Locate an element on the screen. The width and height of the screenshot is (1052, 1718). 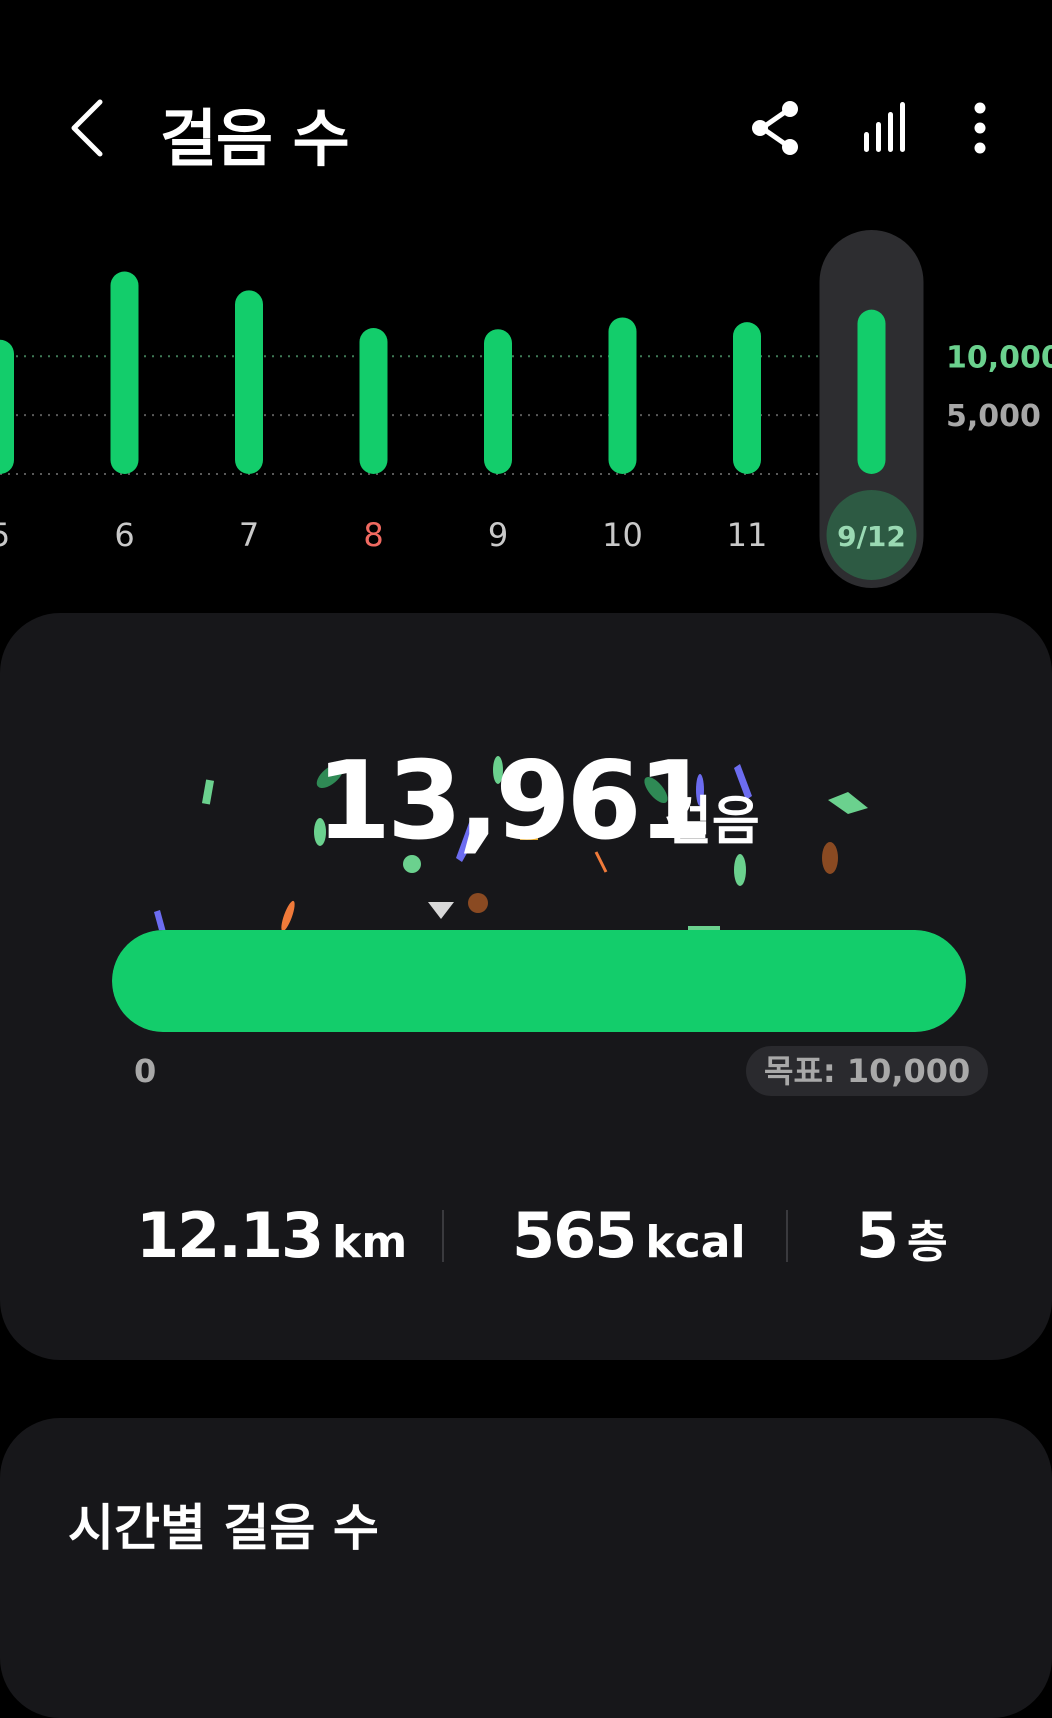
distance-unit: km is located at coordinates (370, 1242).